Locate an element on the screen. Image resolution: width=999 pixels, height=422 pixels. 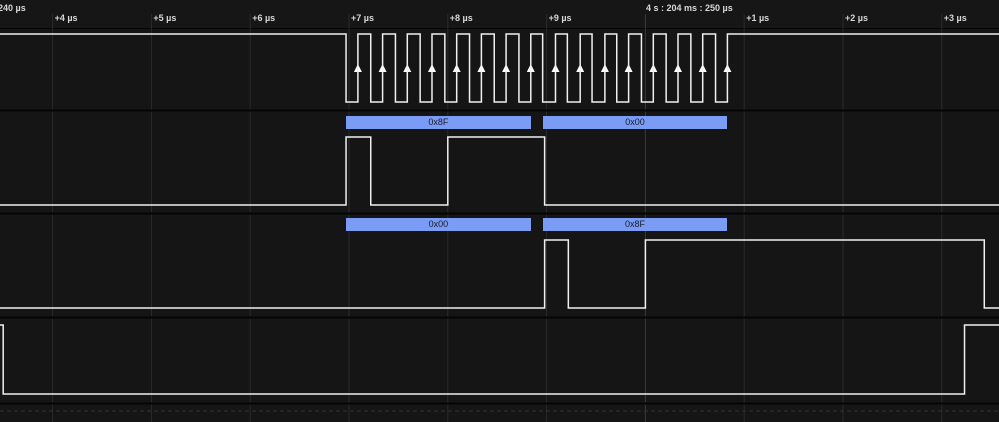
tick-label: +7 µs is located at coordinates (362, 18).